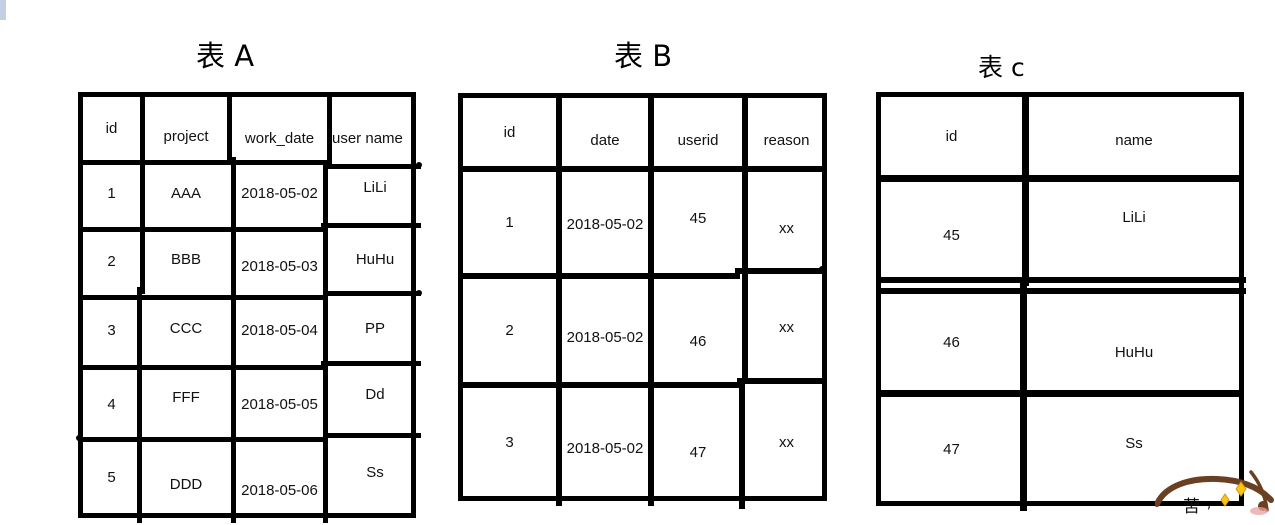  What do you see at coordinates (279, 404) in the screenshot?
I see `table-a-cell-r4c3: 2018-05-05` at bounding box center [279, 404].